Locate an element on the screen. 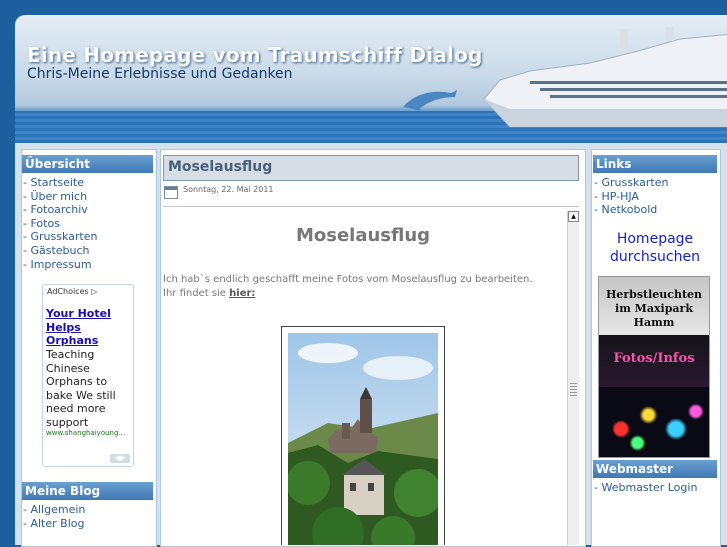  blog-themes-nav: - Allgemein - Alter Blog is located at coordinates (54, 516).